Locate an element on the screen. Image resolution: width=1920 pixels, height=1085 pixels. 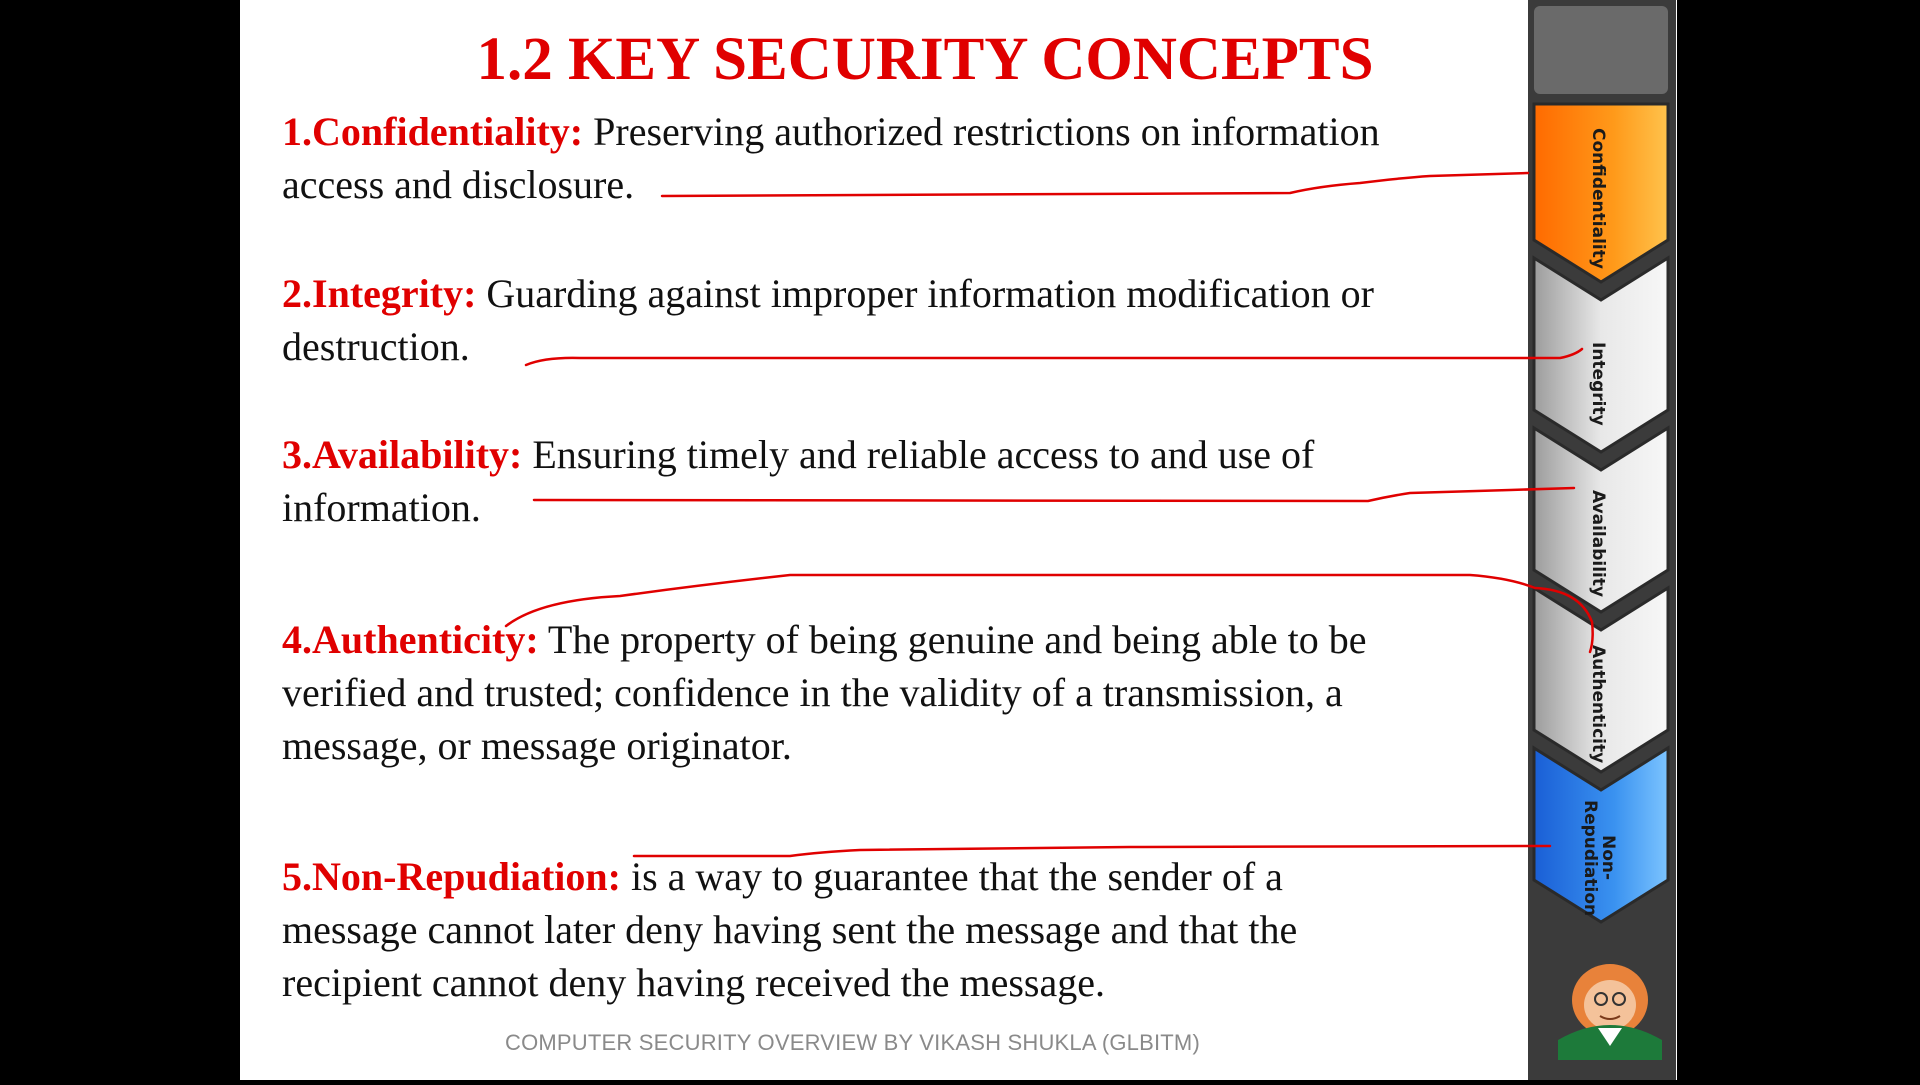
concept-text: message, or message originator. is located at coordinates (537, 745).